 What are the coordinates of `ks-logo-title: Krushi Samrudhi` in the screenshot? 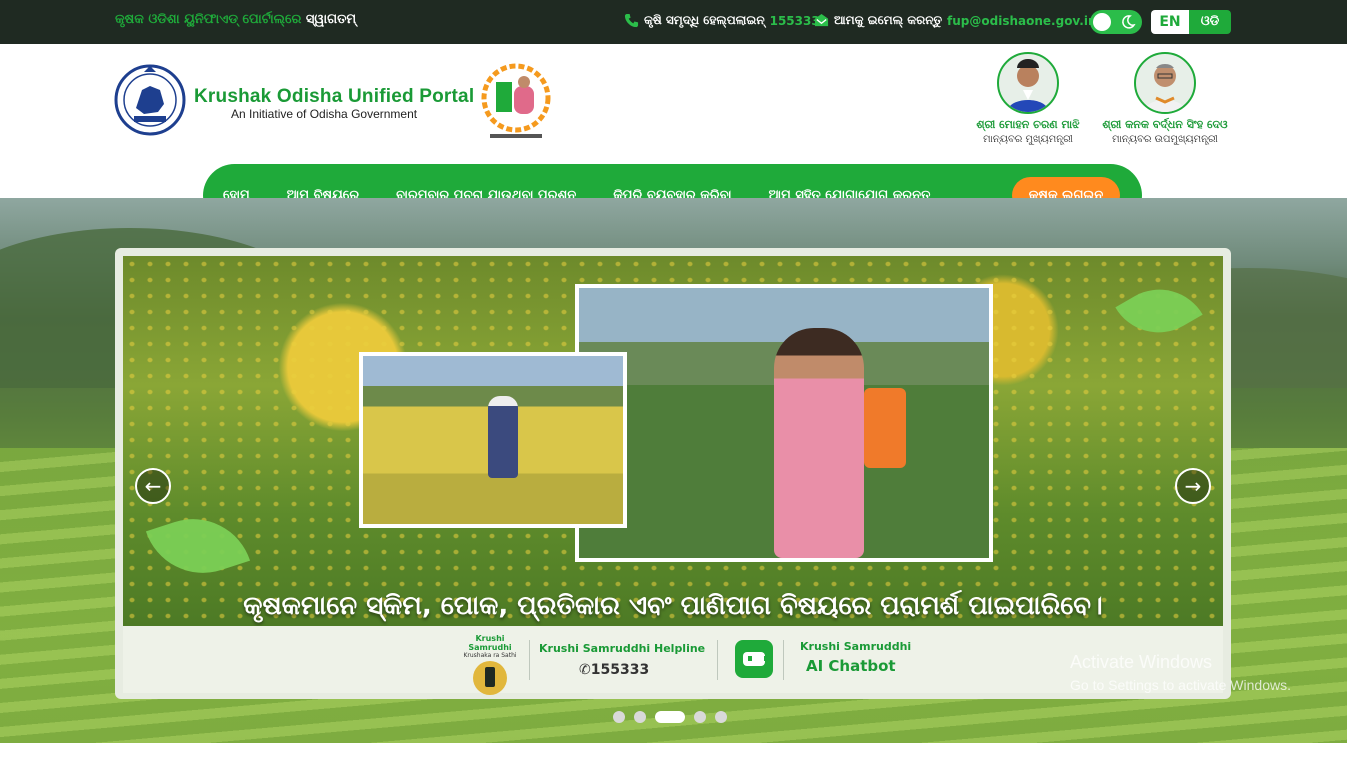 It's located at (490, 643).